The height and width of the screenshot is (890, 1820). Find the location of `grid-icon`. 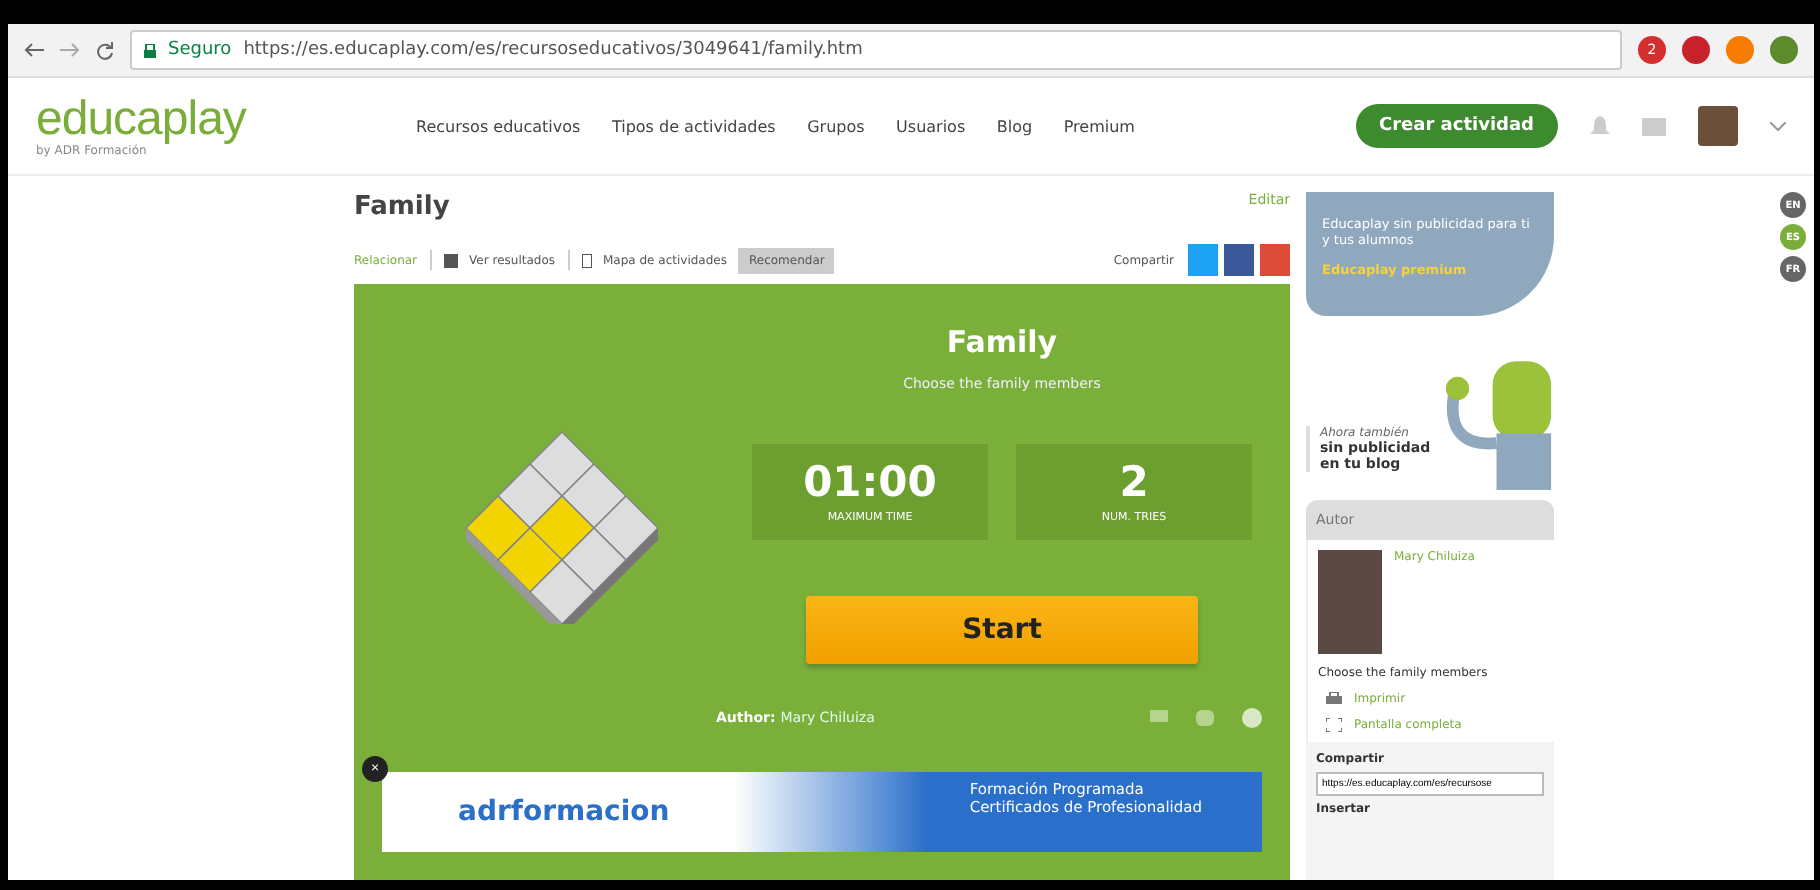

grid-icon is located at coordinates (450, 260).